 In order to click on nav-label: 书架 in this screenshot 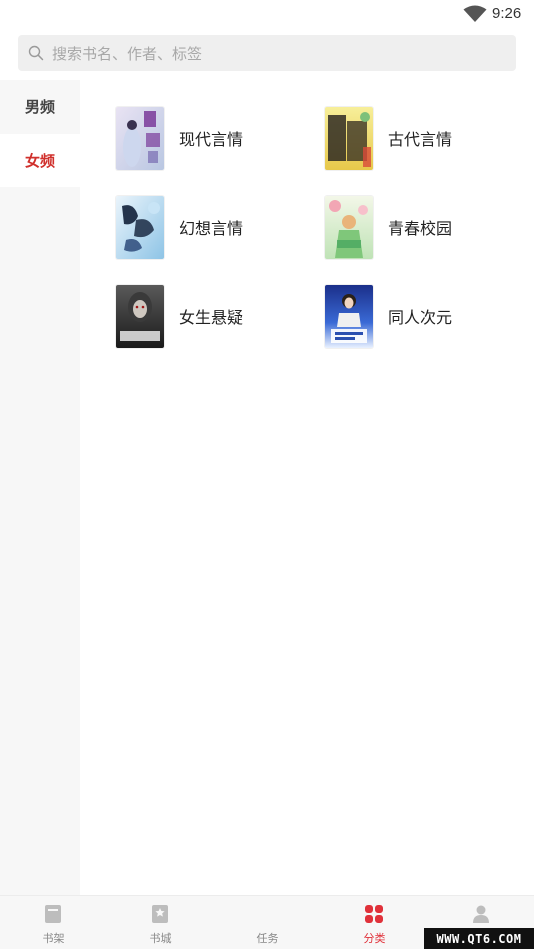, I will do `click(53, 938)`.